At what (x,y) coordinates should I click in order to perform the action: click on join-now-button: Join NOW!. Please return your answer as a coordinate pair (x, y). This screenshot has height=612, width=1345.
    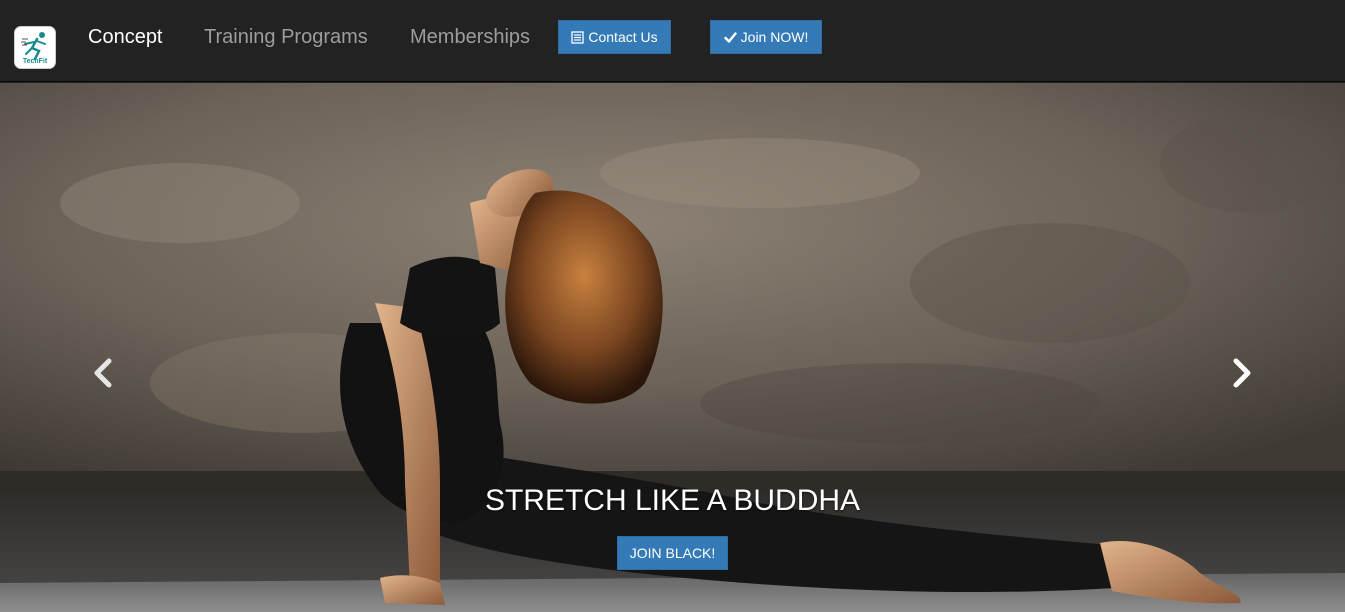
    Looking at the image, I should click on (766, 37).